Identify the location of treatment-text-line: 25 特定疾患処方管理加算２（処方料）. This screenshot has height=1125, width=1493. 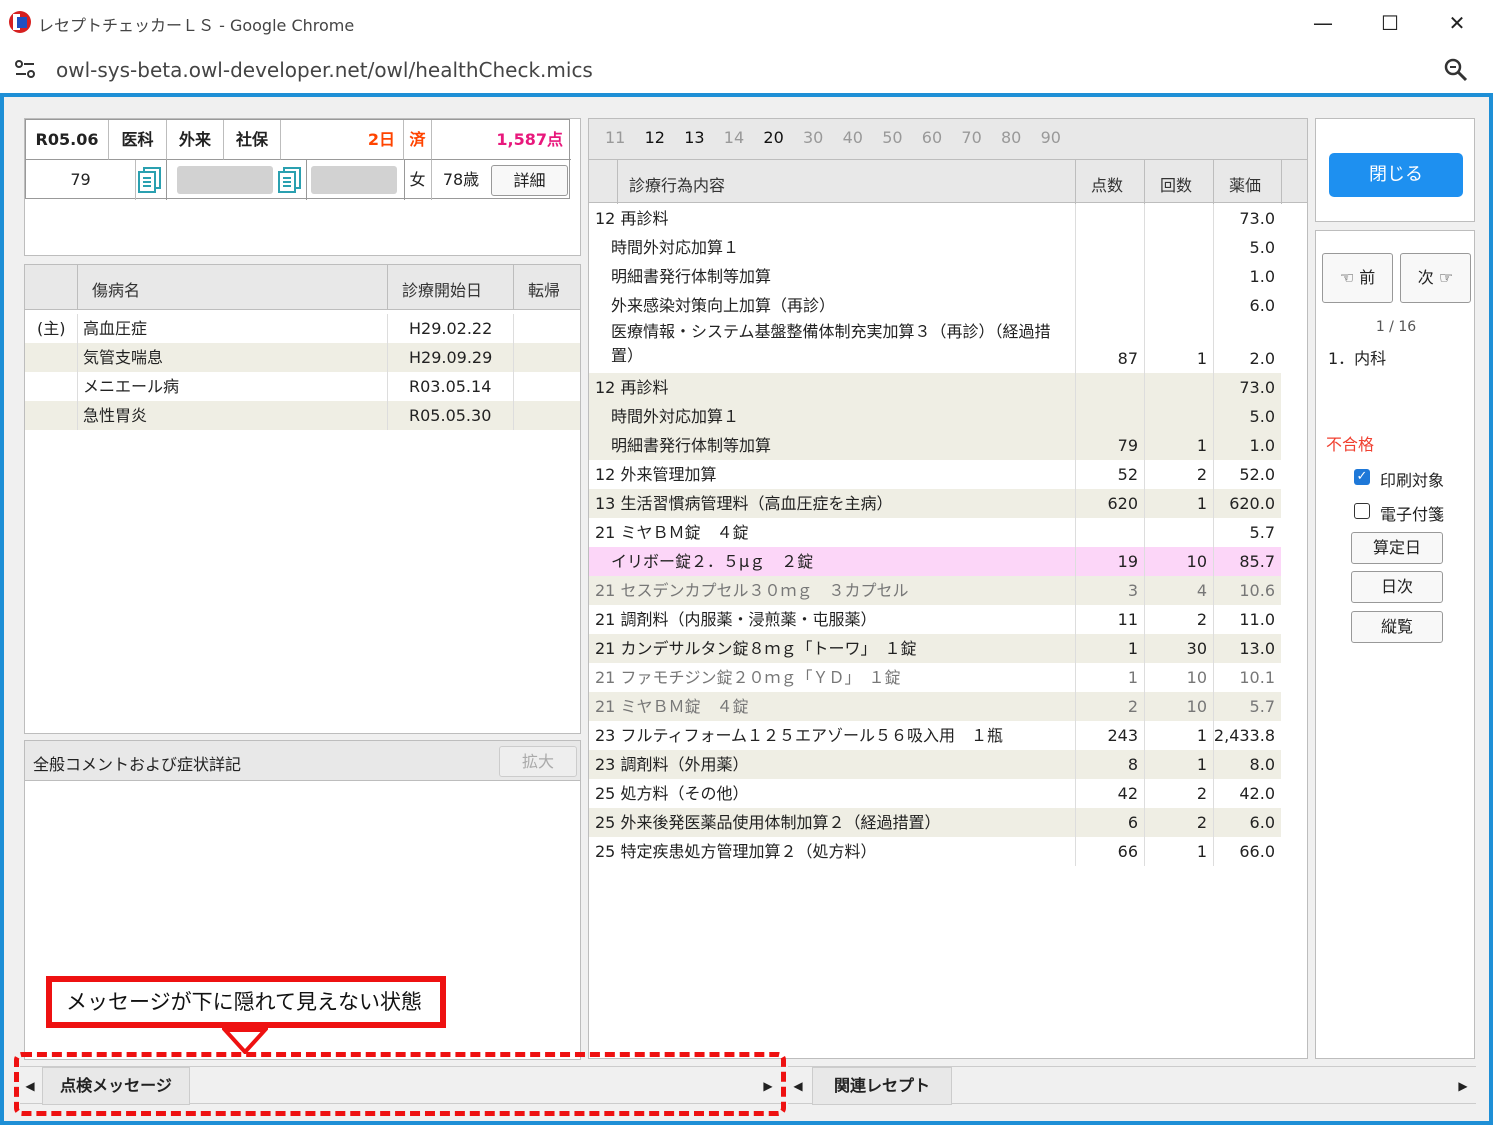
(736, 851).